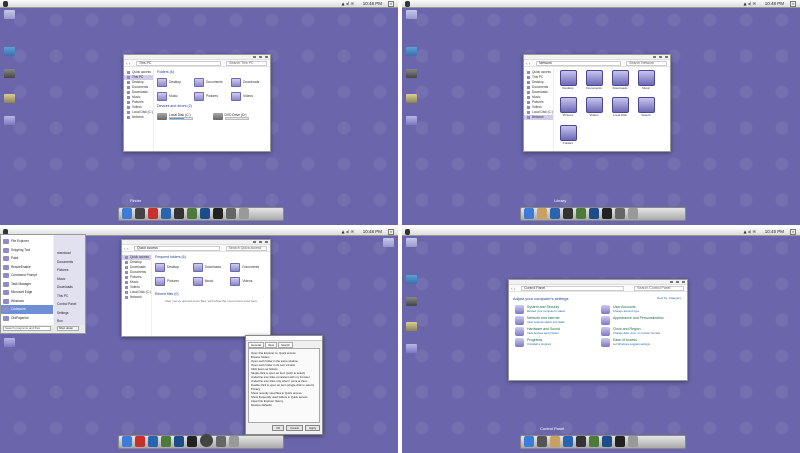 This screenshot has height=453, width=800. I want to click on category-link: View devices and printers, so click(543, 333).